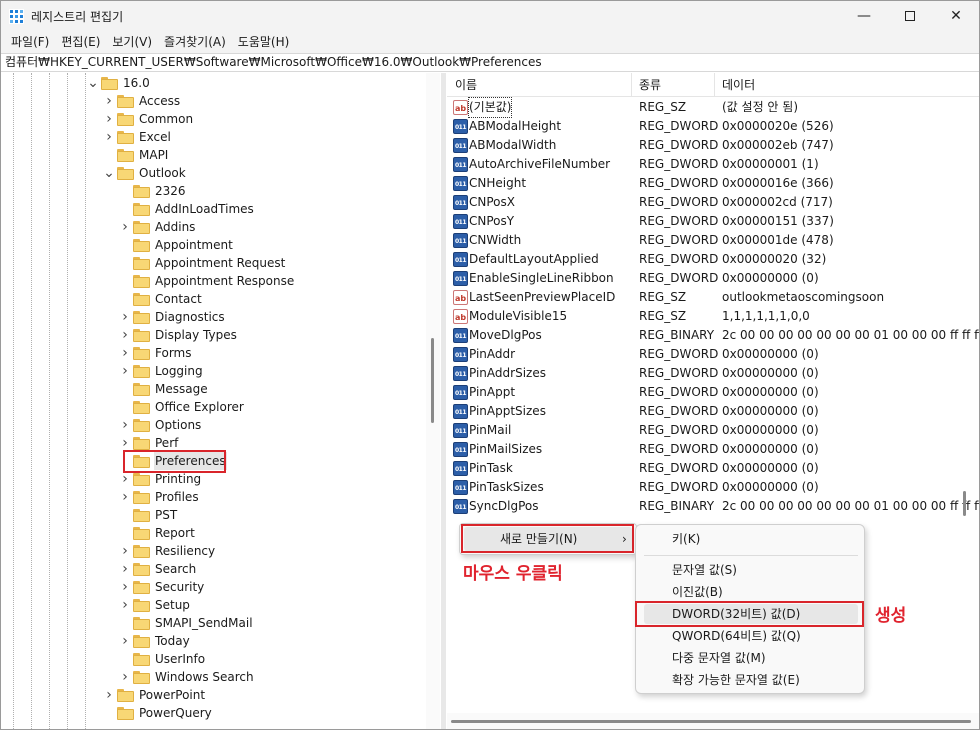 The width and height of the screenshot is (980, 730). What do you see at coordinates (713, 449) in the screenshot?
I see `table-row: 011 PinMailSizes REG_DWORD 0x00000000 (0)` at bounding box center [713, 449].